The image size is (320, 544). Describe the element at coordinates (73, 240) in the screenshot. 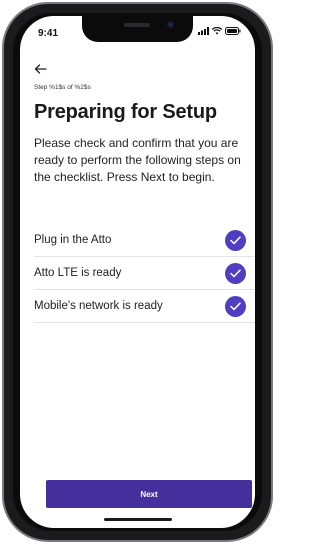

I see `checklist-item-label: Plug in the Atto` at that location.